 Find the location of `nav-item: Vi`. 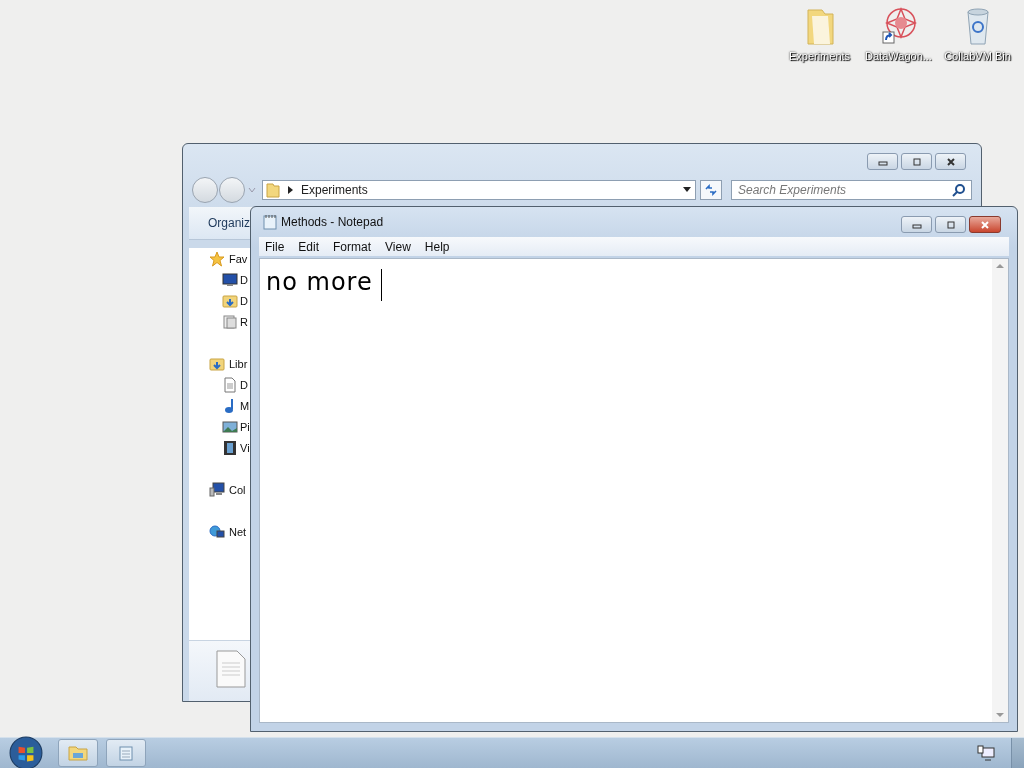

nav-item: Vi is located at coordinates (219, 447).